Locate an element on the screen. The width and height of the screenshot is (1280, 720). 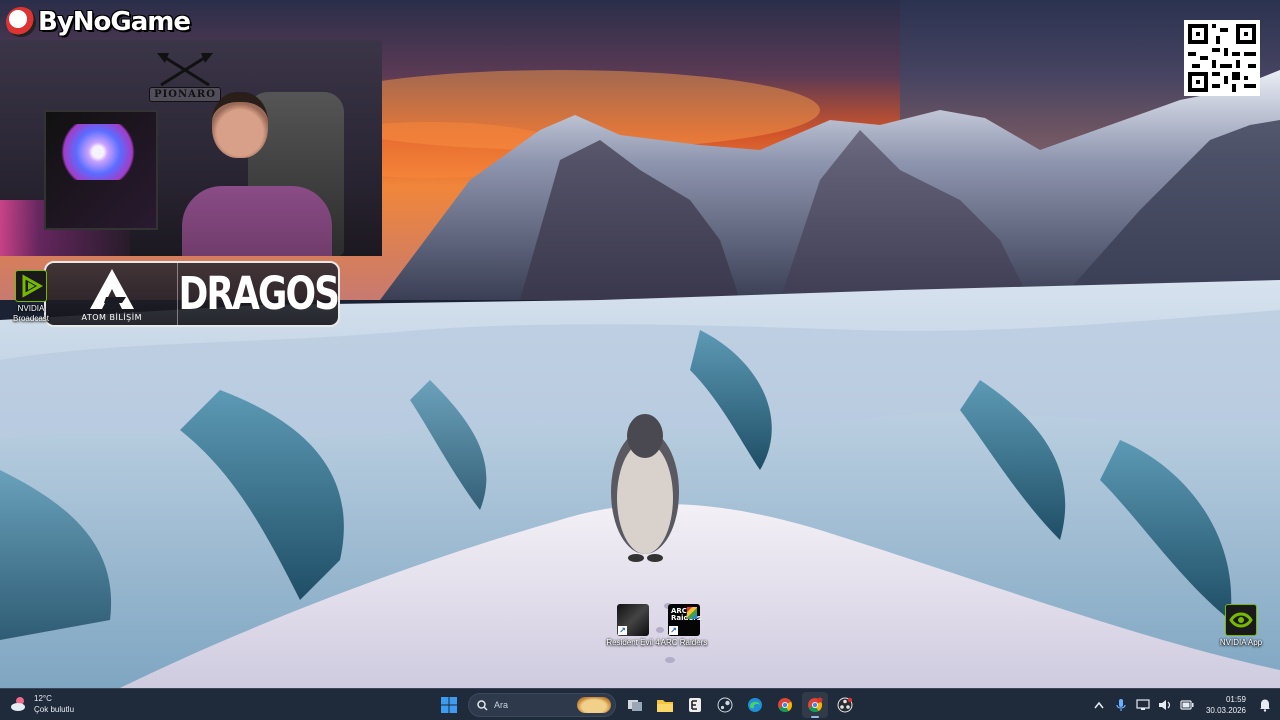
taskbar-clock: 01:59 30.03.2026 is located at coordinates (1226, 705).